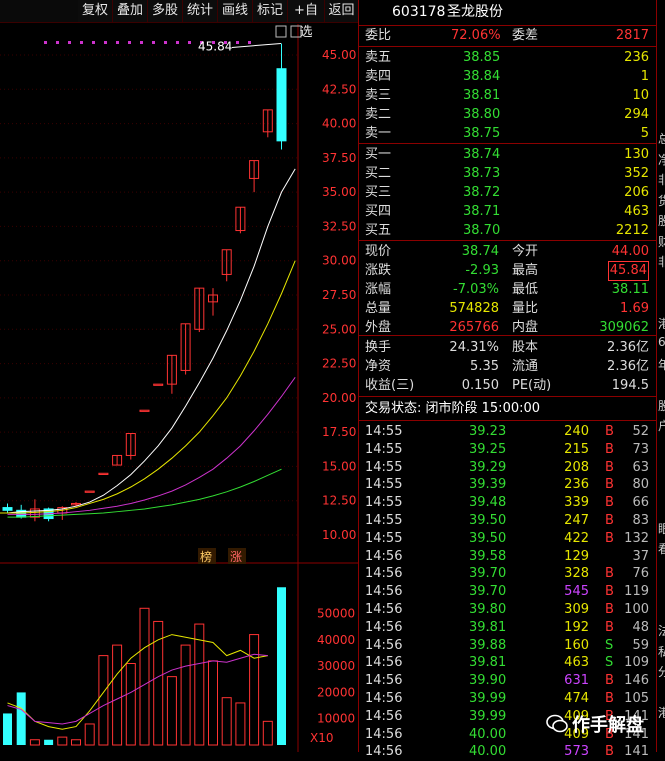 The image size is (665, 761). What do you see at coordinates (576, 681) in the screenshot?
I see `tick-volume: 631` at bounding box center [576, 681].